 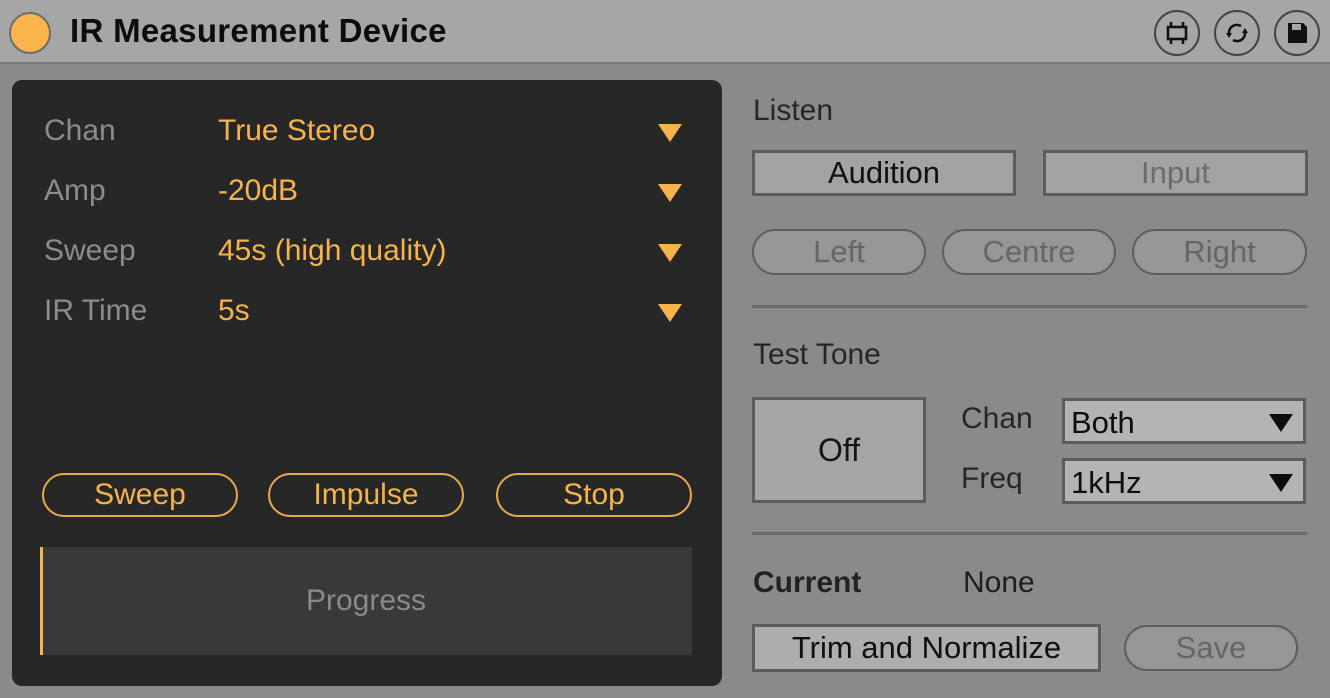 I want to click on freeze-device-icon, so click(x=1177, y=33).